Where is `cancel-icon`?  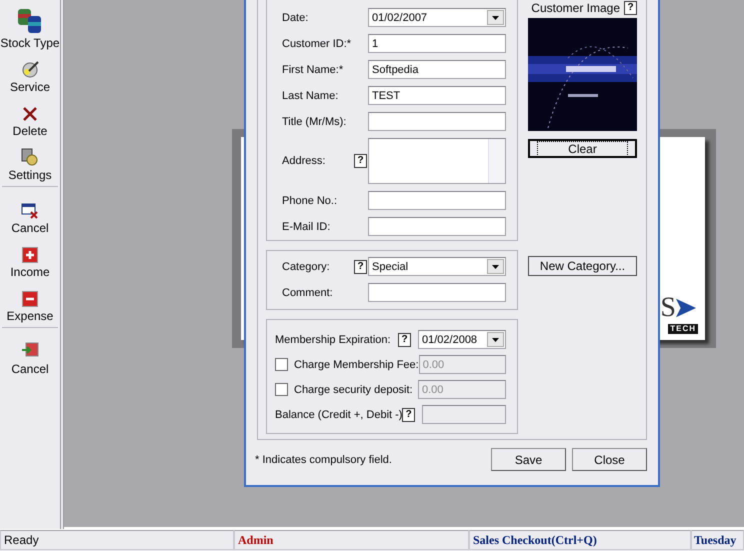
cancel-icon is located at coordinates (29, 211).